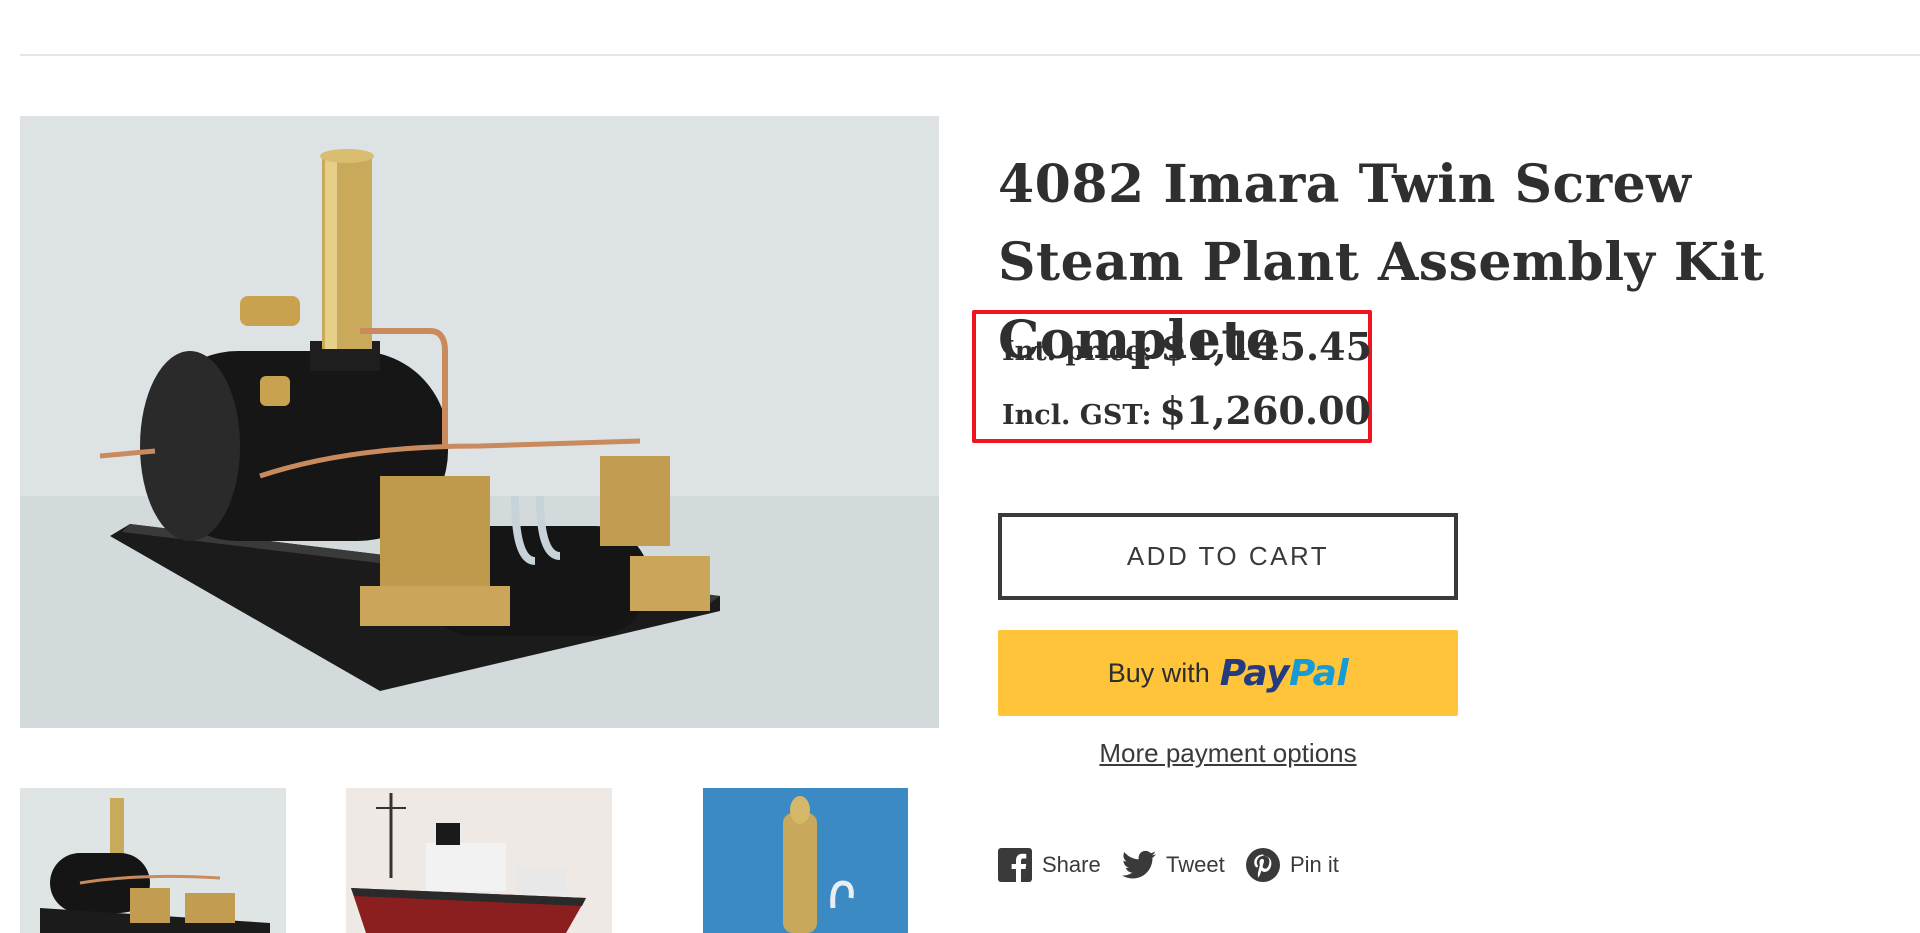  What do you see at coordinates (1195, 864) in the screenshot?
I see `tweet-label: Tweet` at bounding box center [1195, 864].